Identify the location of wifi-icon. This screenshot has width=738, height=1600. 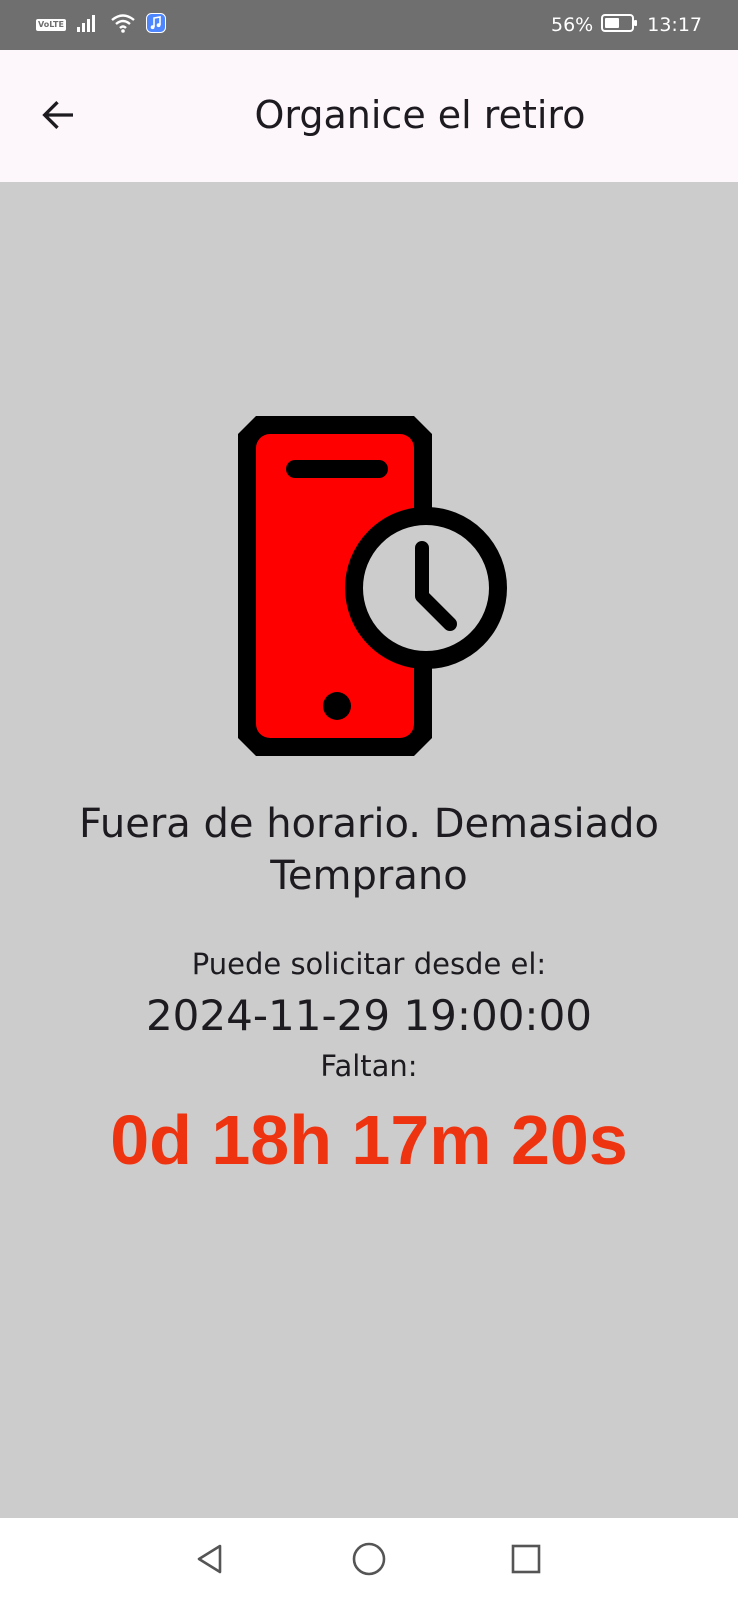
(123, 25).